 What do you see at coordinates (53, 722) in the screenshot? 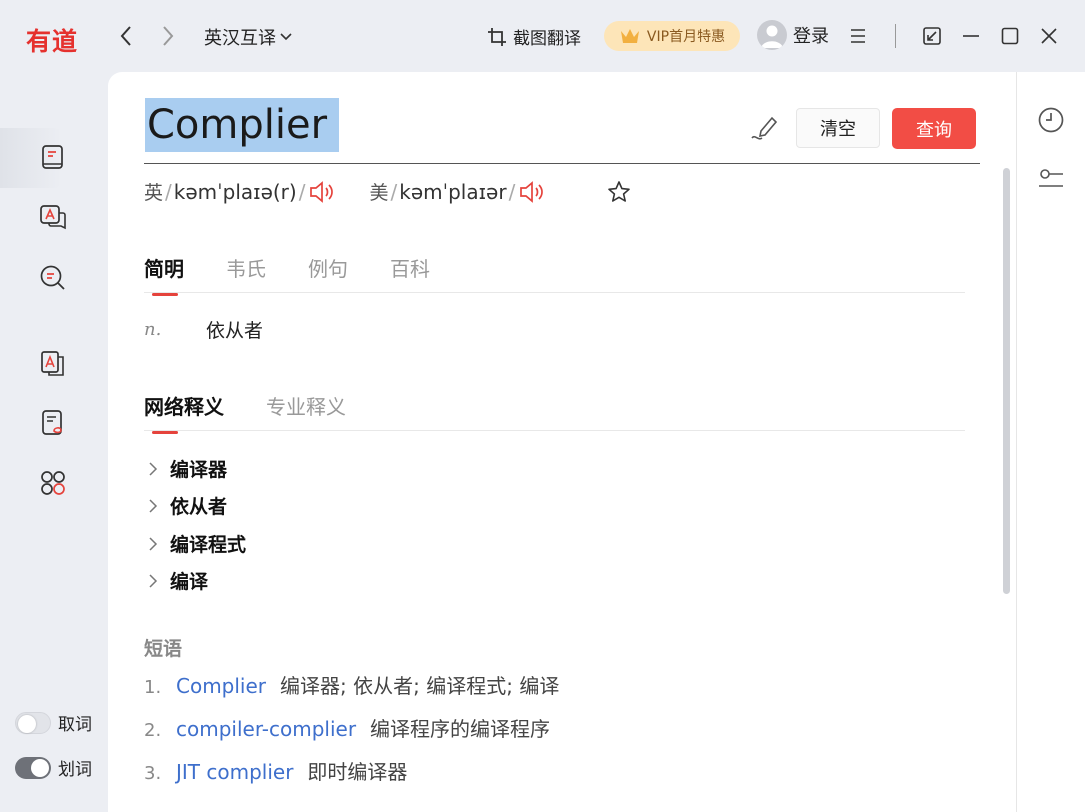
I see `word-capture-toggle: 取词` at bounding box center [53, 722].